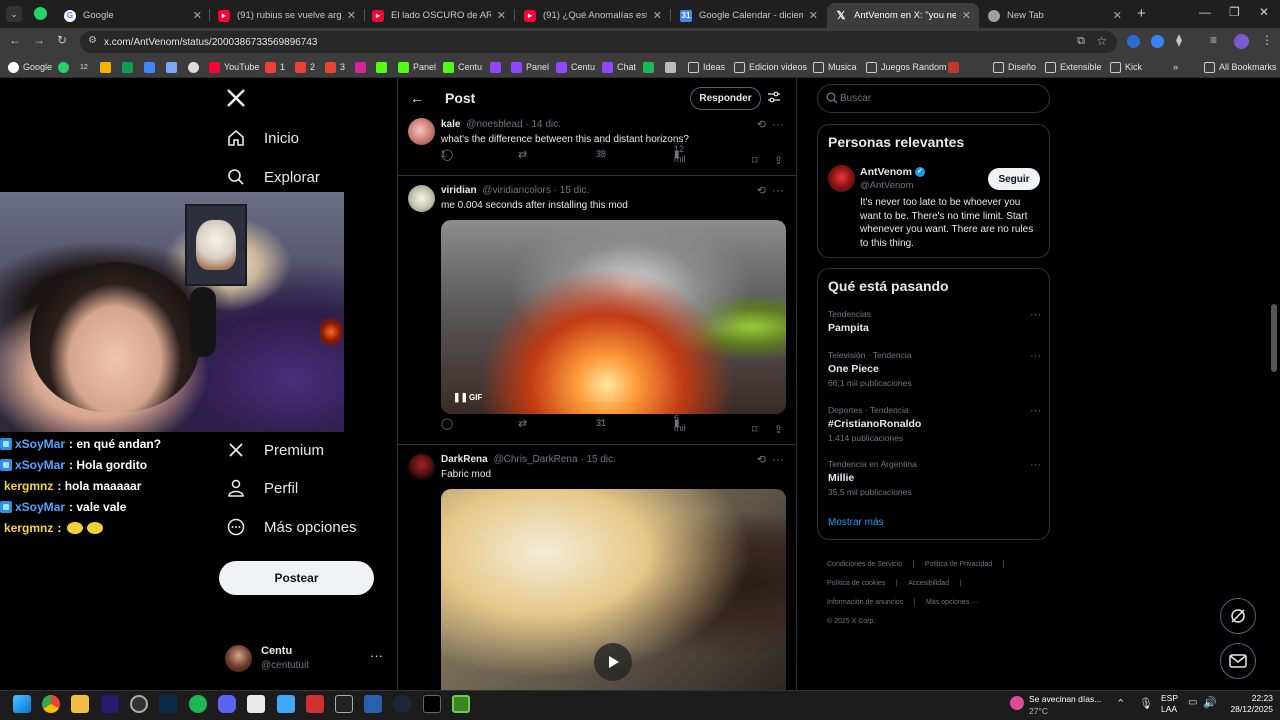 Image resolution: width=1280 pixels, height=720 pixels. Describe the element at coordinates (305, 67) in the screenshot. I see `bookmark-gmail-2: 2` at that location.